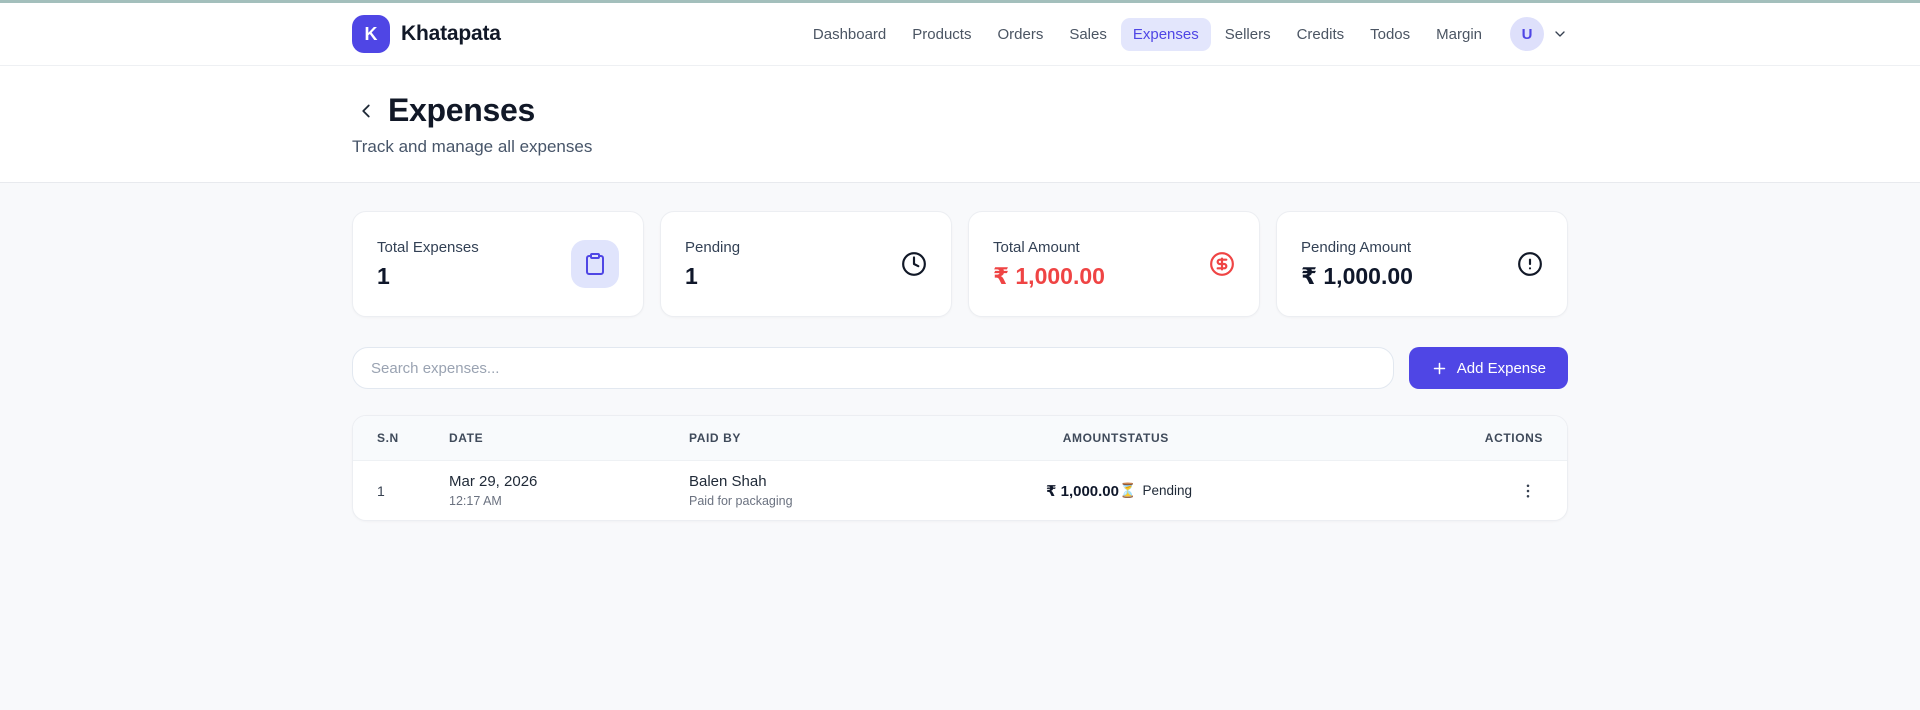 The height and width of the screenshot is (710, 1920). Describe the element at coordinates (1036, 247) in the screenshot. I see `stat-label: Total Amount` at that location.